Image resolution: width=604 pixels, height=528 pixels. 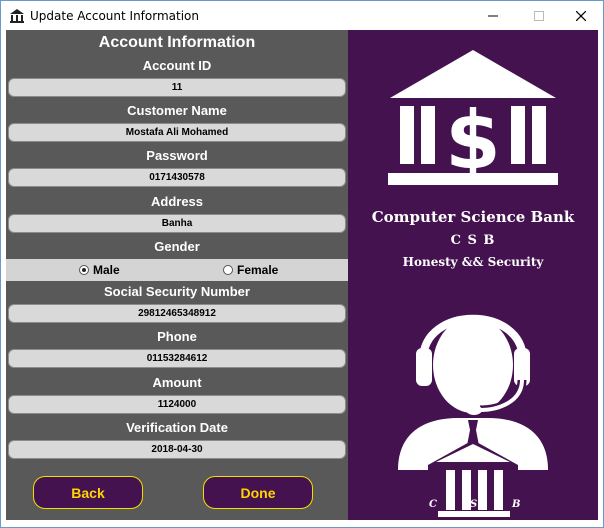 What do you see at coordinates (474, 504) in the screenshot?
I see `emblem-letter-s: S` at bounding box center [474, 504].